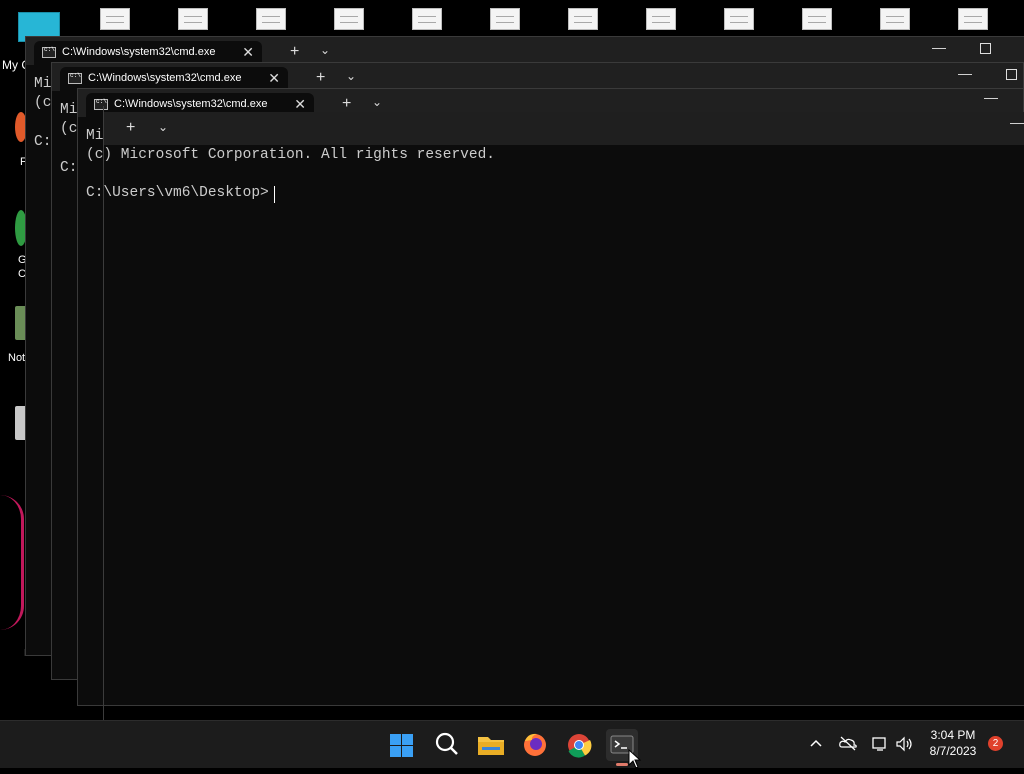  I want to click on clock-time: 3:04 PM, so click(953, 735).